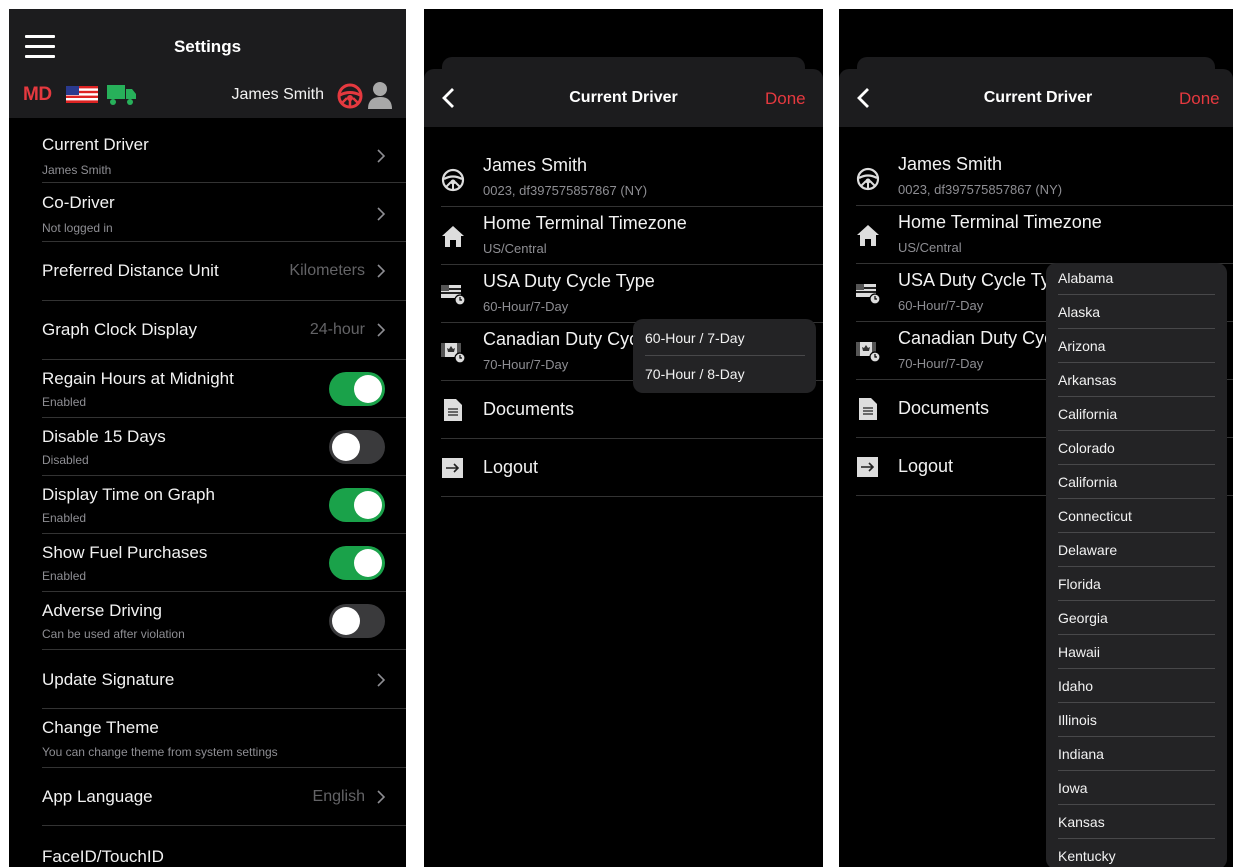 The image size is (1233, 867). Describe the element at coordinates (1095, 516) in the screenshot. I see `state-option: Connecticut` at that location.